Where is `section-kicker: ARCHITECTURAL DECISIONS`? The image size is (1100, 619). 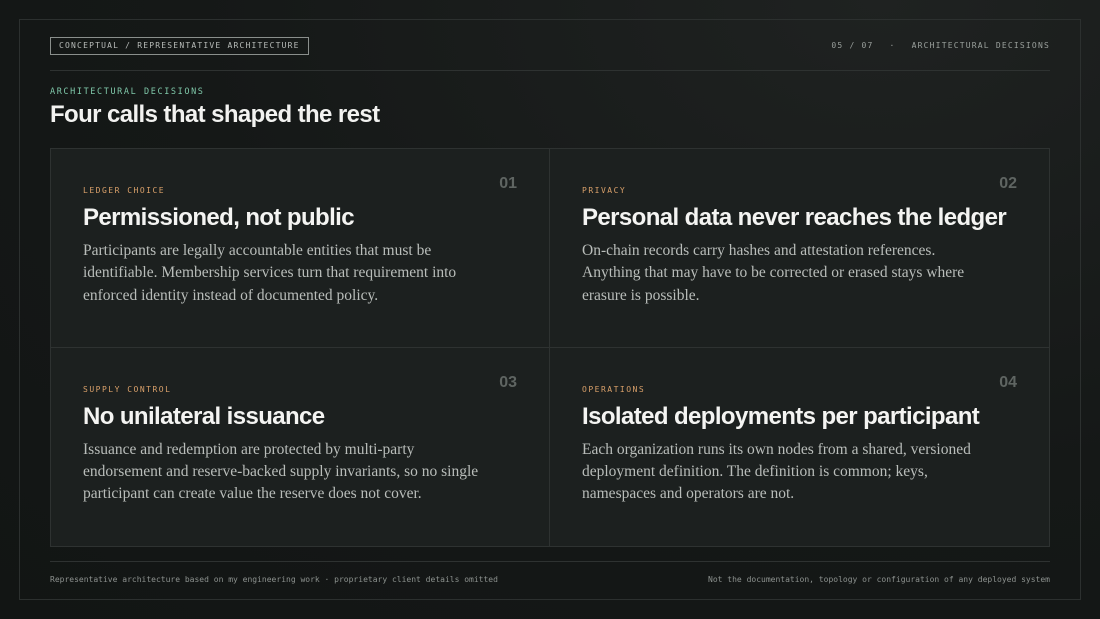 section-kicker: ARCHITECTURAL DECISIONS is located at coordinates (127, 92).